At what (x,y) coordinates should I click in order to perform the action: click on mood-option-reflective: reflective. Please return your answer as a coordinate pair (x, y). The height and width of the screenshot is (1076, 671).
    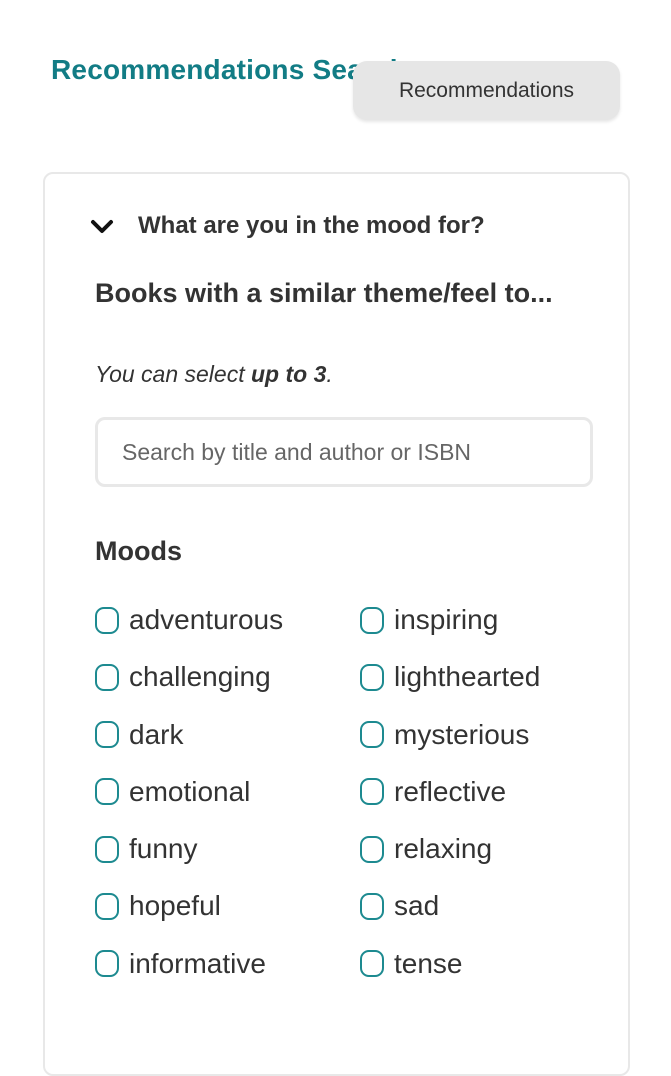
    Looking at the image, I should click on (487, 792).